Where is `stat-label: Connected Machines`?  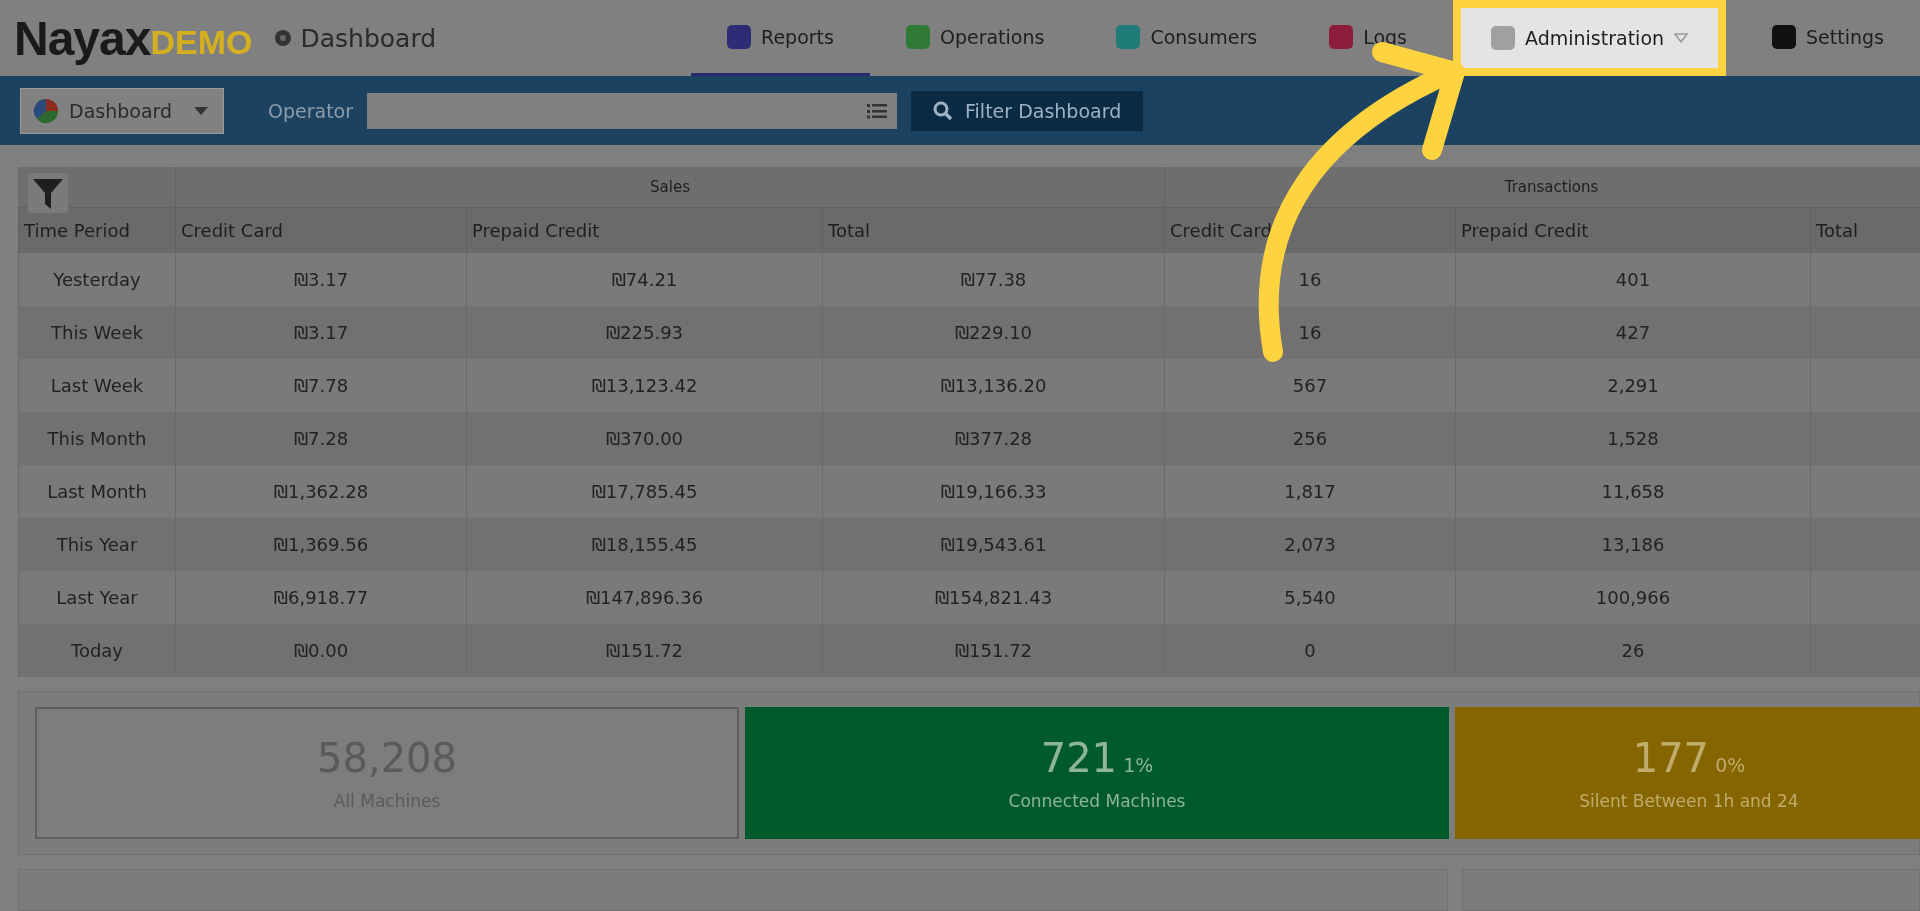
stat-label: Connected Machines is located at coordinates (1097, 801).